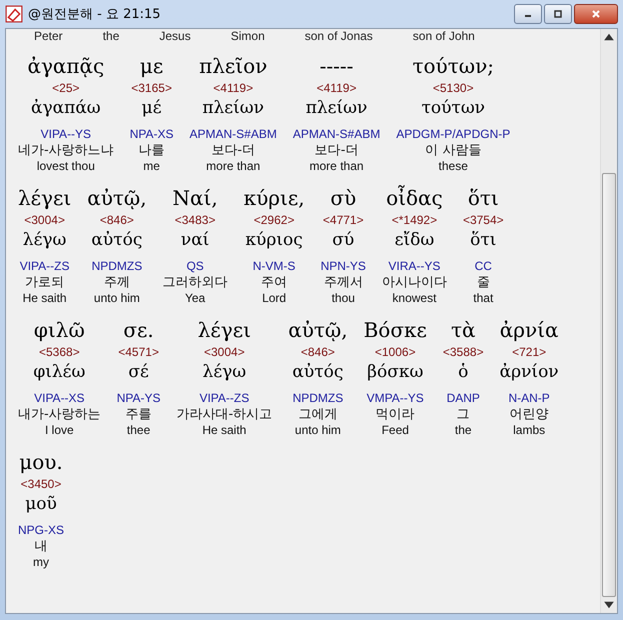  What do you see at coordinates (41, 530) in the screenshot?
I see `parsing-code: NPG-XS` at bounding box center [41, 530].